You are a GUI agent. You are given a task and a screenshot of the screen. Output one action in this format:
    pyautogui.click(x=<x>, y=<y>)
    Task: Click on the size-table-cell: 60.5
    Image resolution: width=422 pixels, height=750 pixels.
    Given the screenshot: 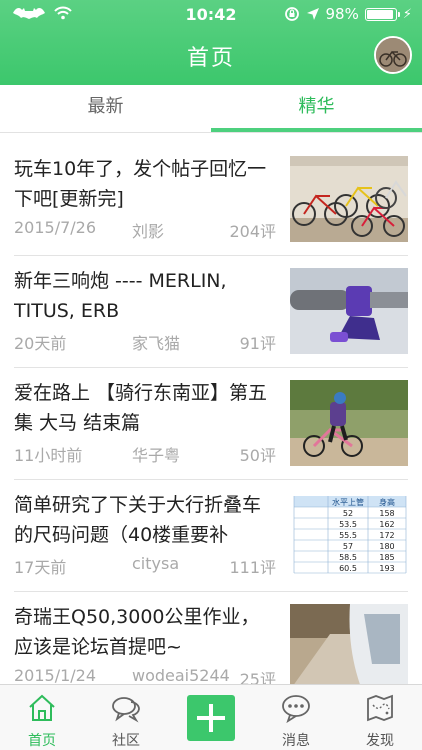 What is the action you would take?
    pyautogui.click(x=348, y=568)
    